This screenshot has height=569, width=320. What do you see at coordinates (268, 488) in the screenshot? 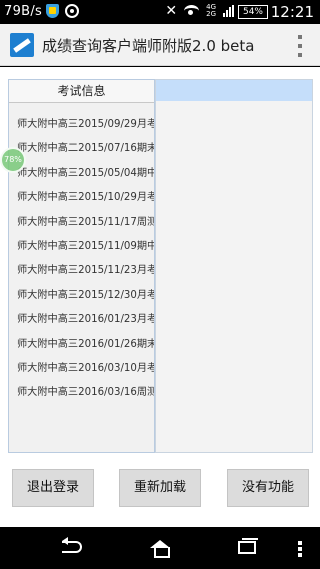
I see `no-function-button: 没有功能` at bounding box center [268, 488].